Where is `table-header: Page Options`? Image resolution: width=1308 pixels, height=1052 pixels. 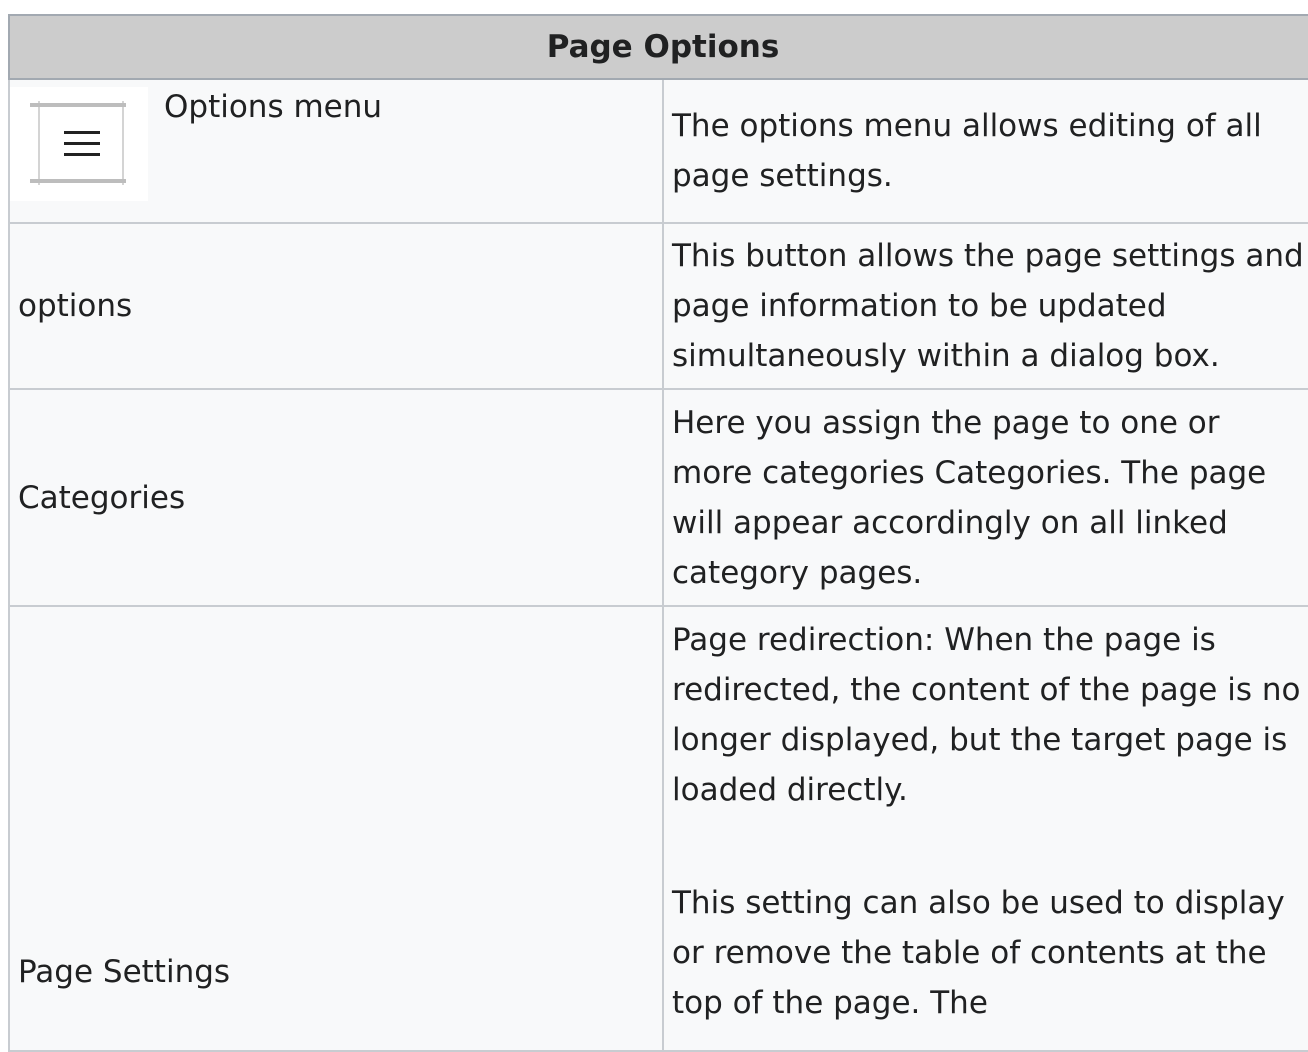
table-header: Page Options is located at coordinates (658, 47).